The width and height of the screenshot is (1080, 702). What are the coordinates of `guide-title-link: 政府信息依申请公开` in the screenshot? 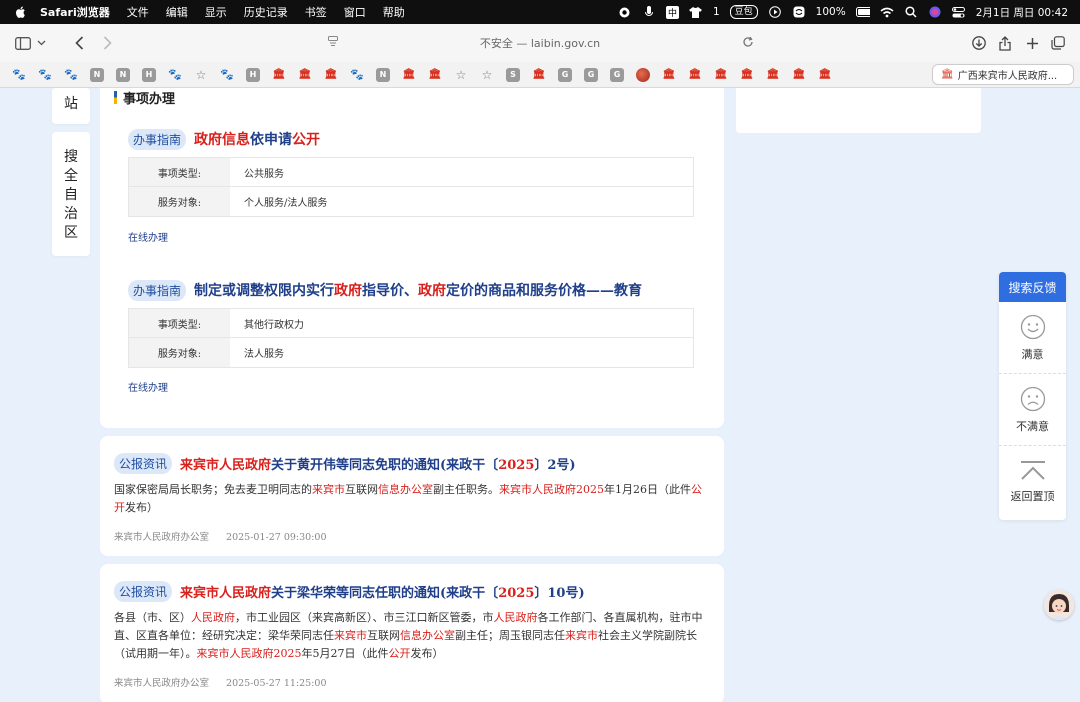 It's located at (257, 139).